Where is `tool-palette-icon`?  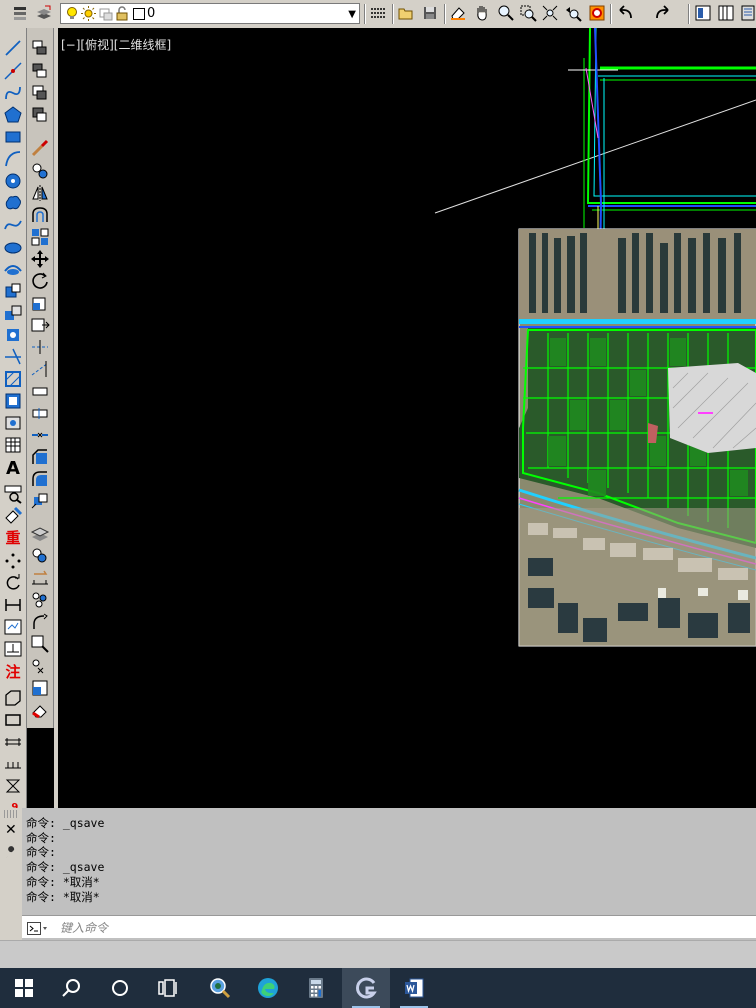
tool-palette-icon is located at coordinates (747, 13).